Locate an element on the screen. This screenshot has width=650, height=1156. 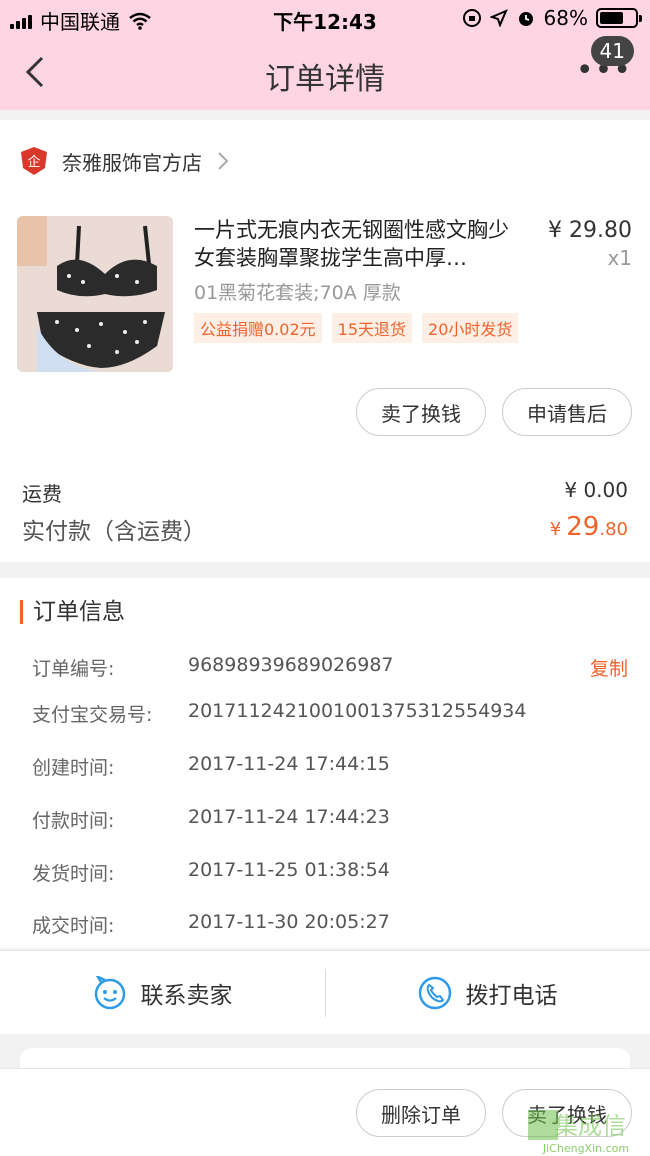
shipping-label: 运费 is located at coordinates (42, 494).